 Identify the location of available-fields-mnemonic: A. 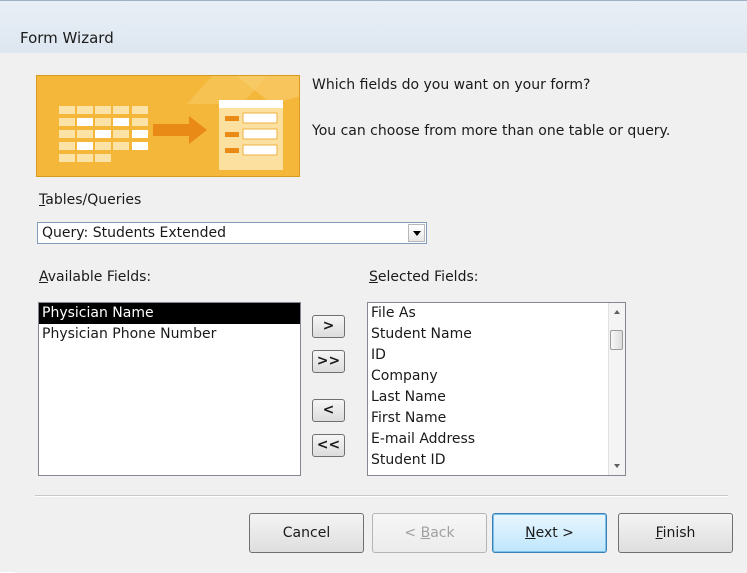
(43, 277).